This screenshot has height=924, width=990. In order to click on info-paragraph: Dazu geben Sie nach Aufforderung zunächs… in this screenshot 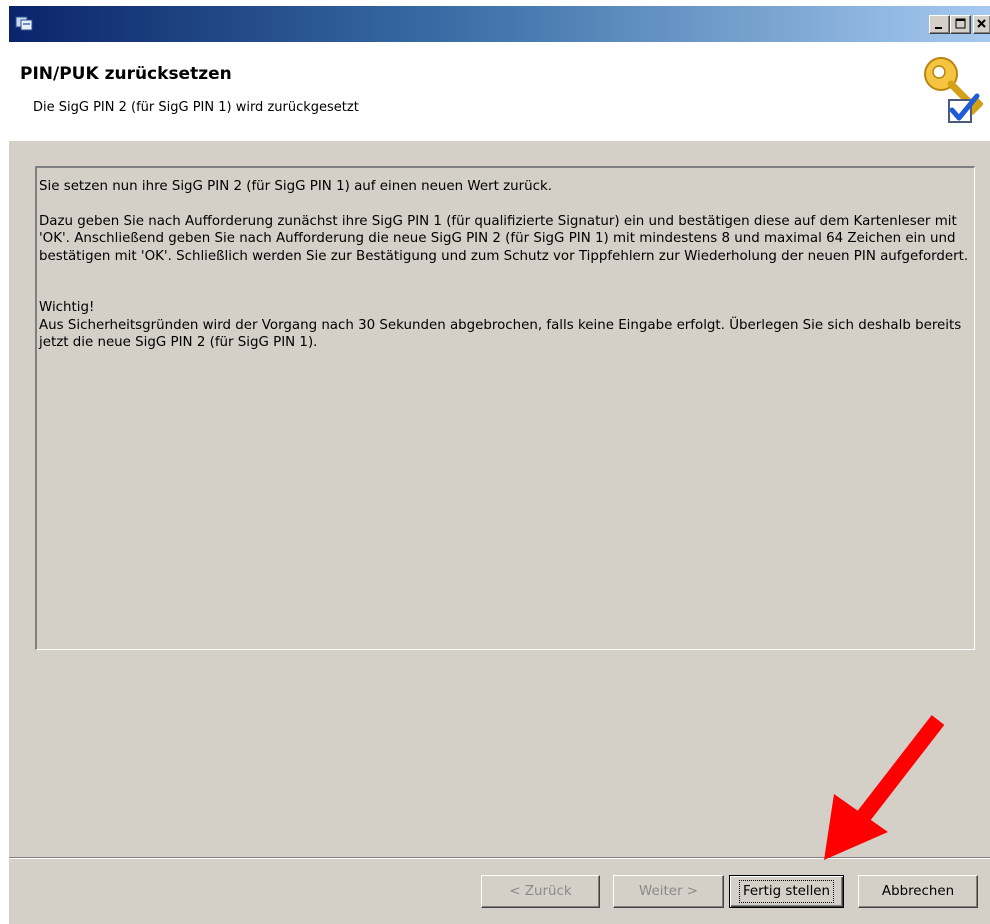, I will do `click(504, 238)`.